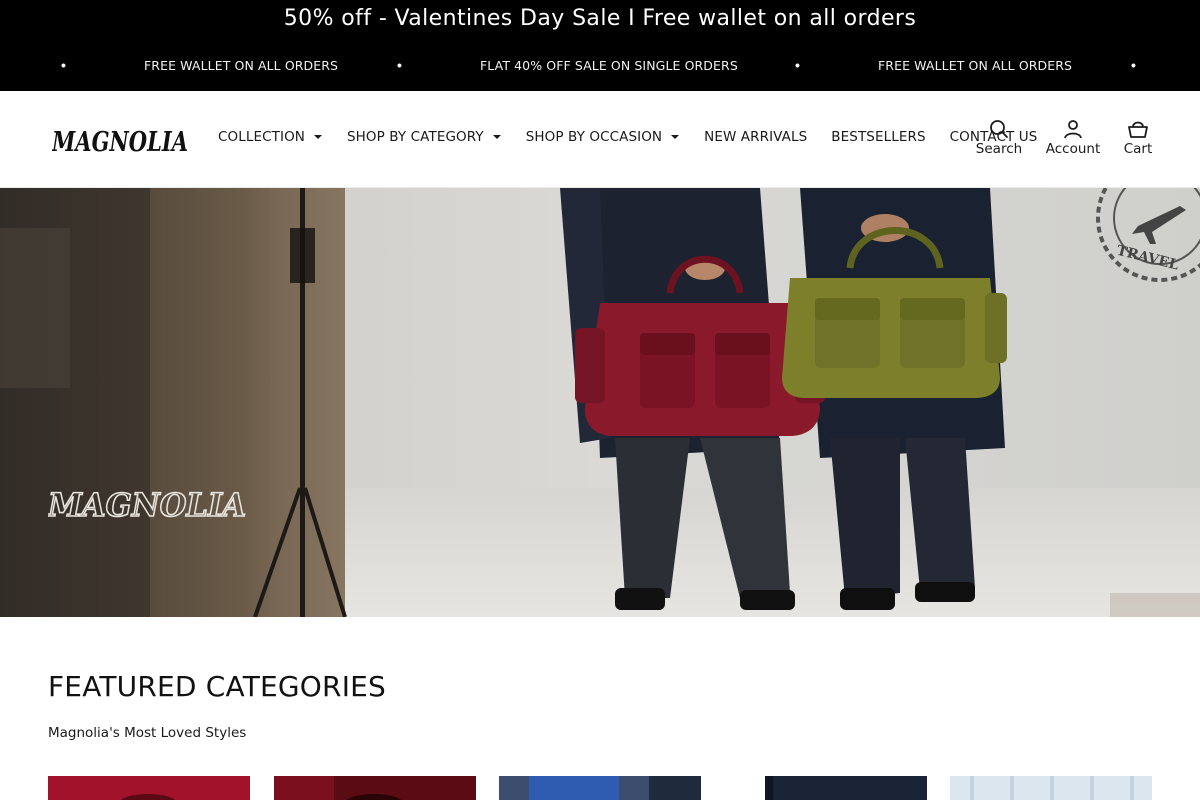 The image size is (1200, 800). What do you see at coordinates (609, 65) in the screenshot?
I see `ticker-item: FLAT 40% OFF SALE ON SINGLE ORDERS` at bounding box center [609, 65].